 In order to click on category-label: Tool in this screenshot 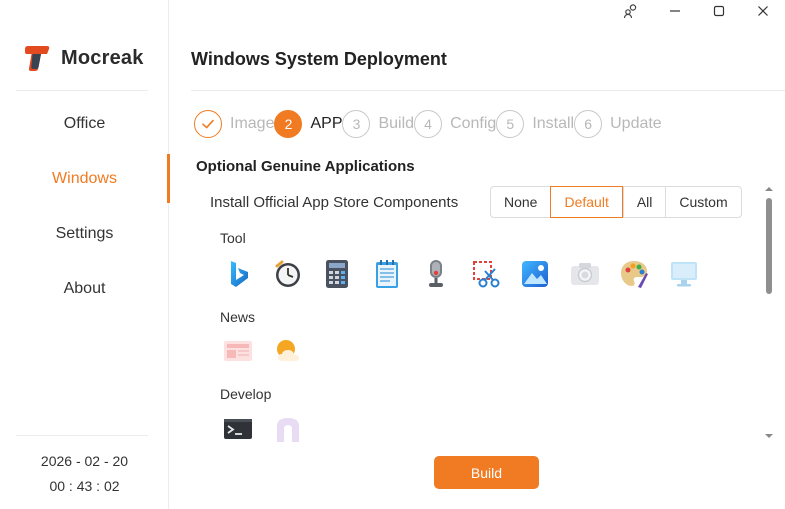, I will do `click(233, 238)`.